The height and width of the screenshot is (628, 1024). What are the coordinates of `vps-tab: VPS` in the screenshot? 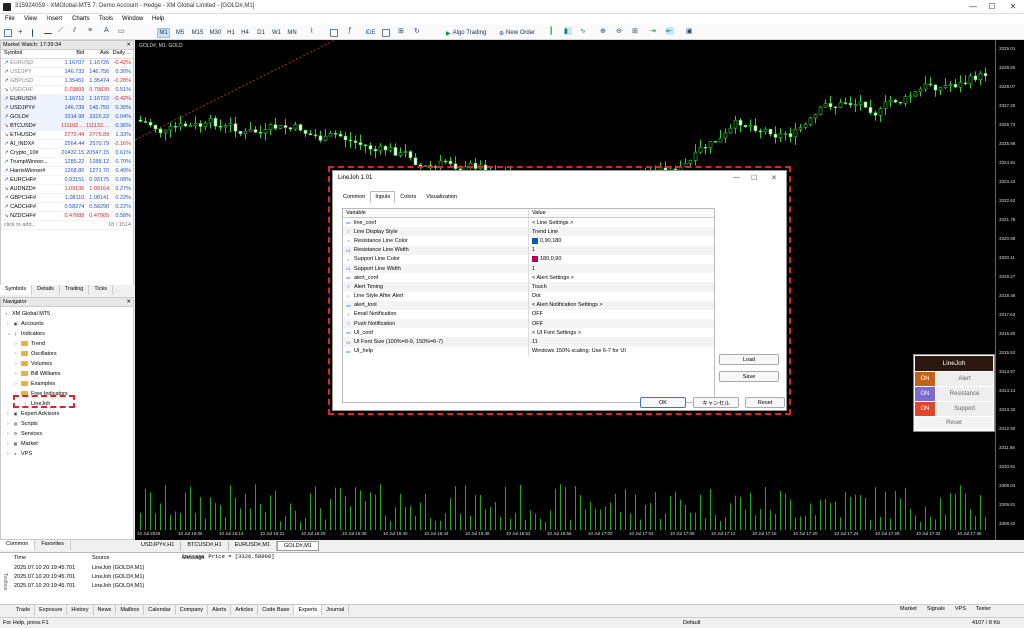 It's located at (960, 609).